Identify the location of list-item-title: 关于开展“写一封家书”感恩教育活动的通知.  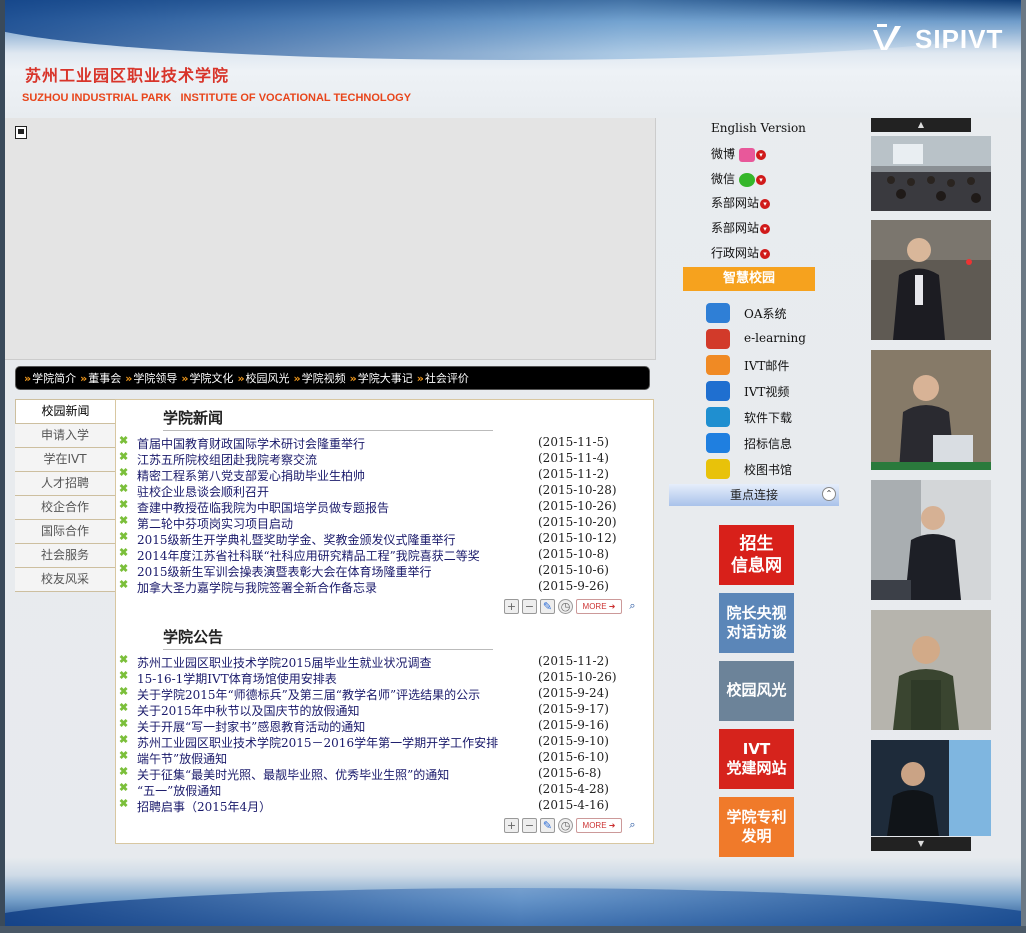
(251, 726).